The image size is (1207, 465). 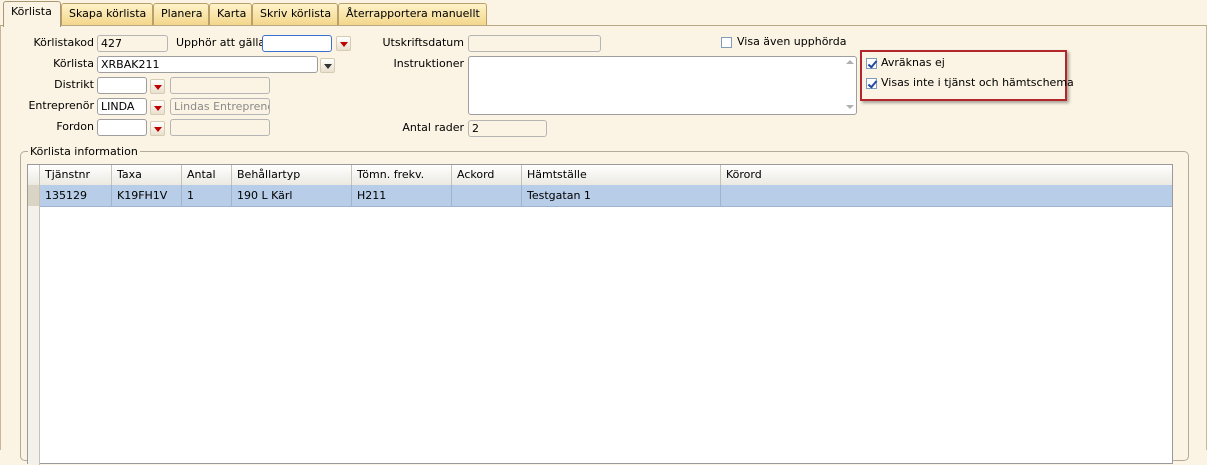 What do you see at coordinates (946, 195) in the screenshot?
I see `cell-korord` at bounding box center [946, 195].